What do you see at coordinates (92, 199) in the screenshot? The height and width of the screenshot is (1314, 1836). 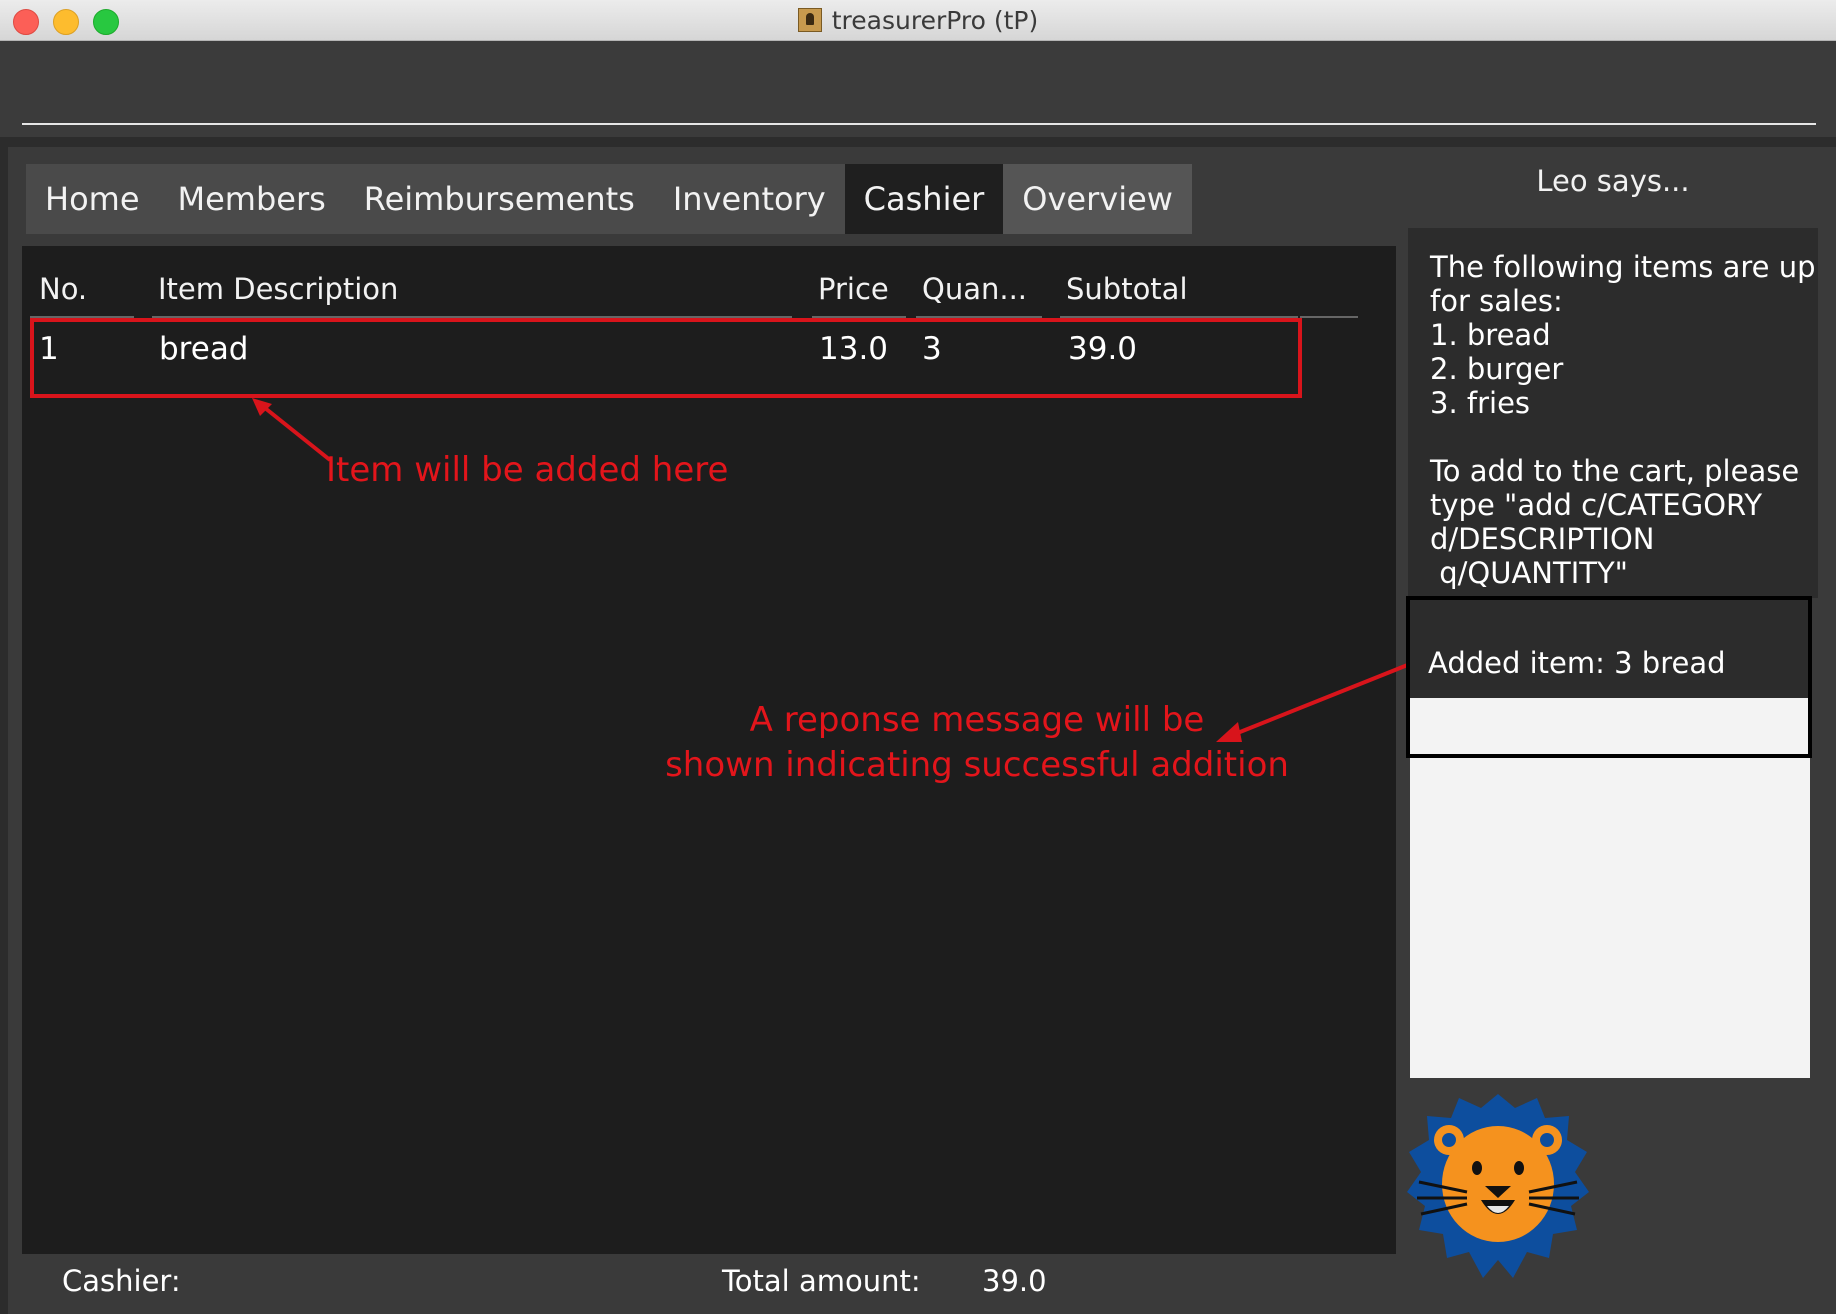 I see `tab-home: Home` at bounding box center [92, 199].